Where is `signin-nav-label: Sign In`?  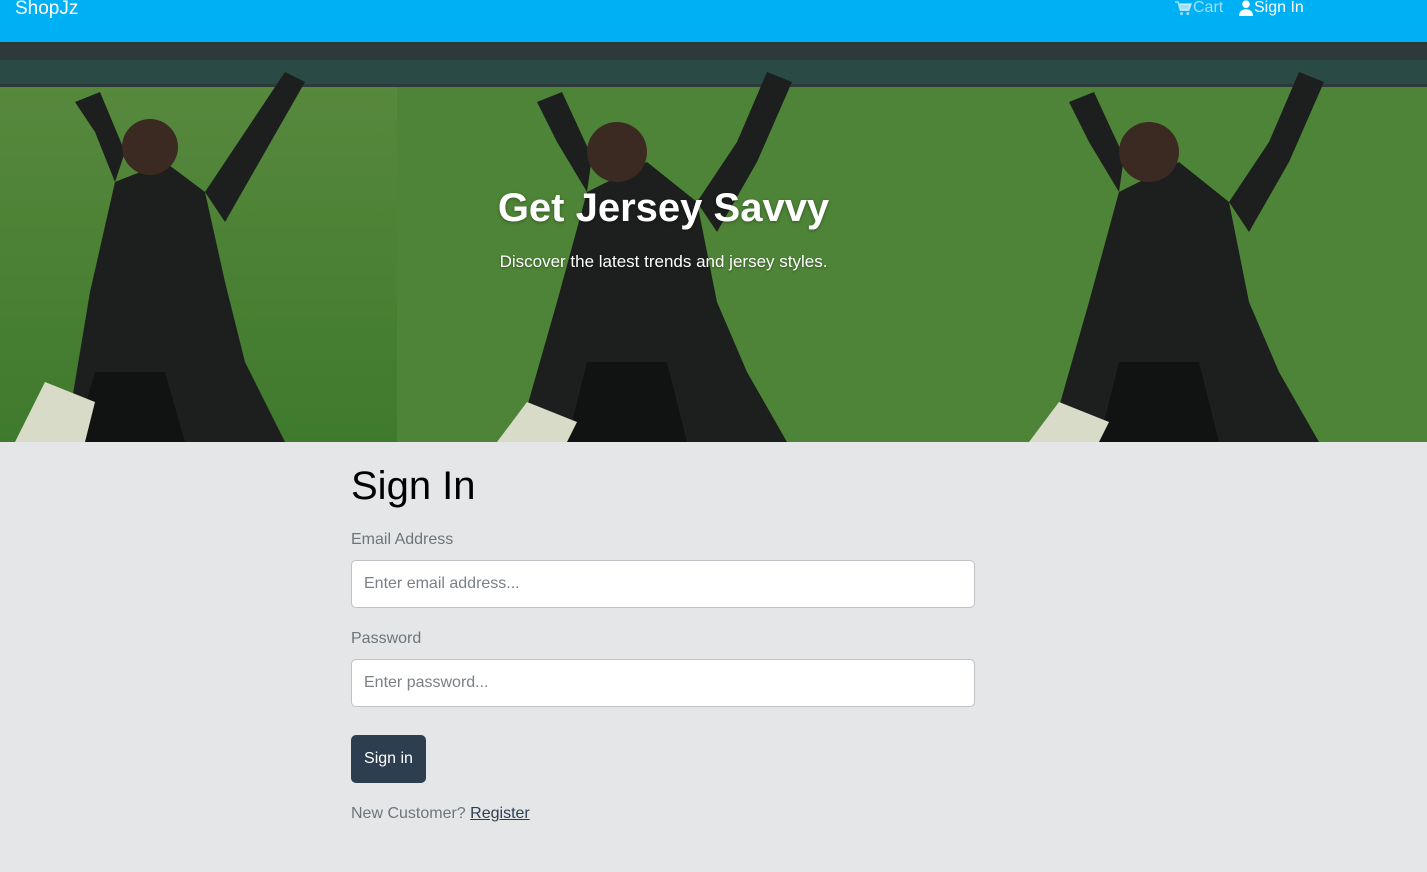 signin-nav-label: Sign In is located at coordinates (1279, 8).